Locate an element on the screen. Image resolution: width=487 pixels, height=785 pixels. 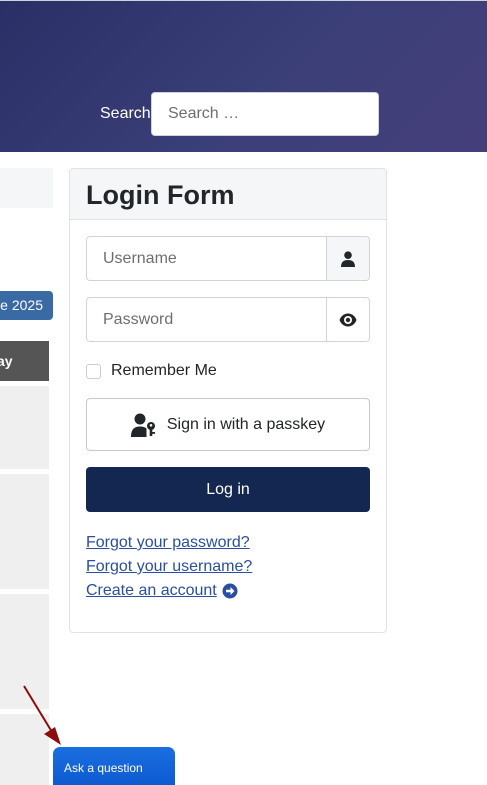
username-addon is located at coordinates (347, 258).